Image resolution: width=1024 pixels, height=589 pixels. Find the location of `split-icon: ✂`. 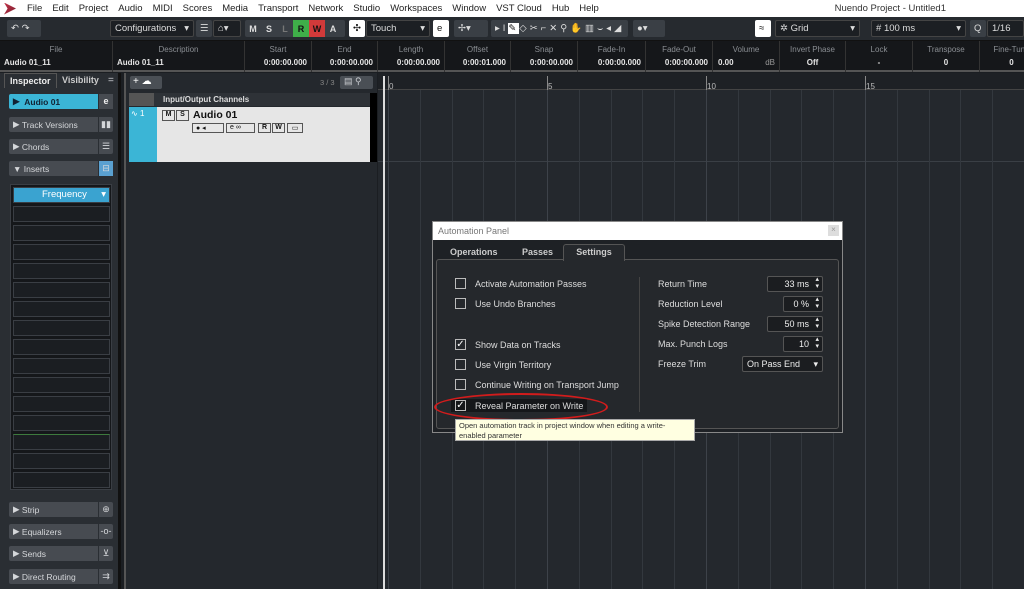

split-icon: ✂ is located at coordinates (535, 28).